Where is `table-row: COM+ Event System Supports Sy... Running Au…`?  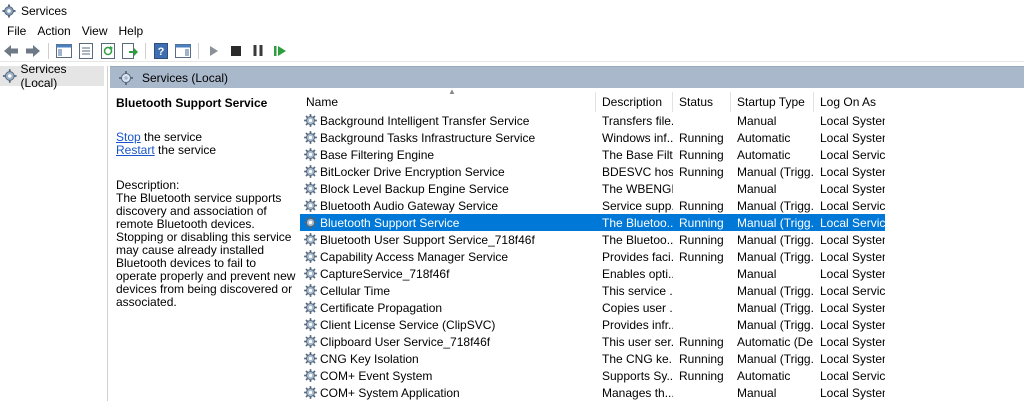
table-row: COM+ Event System Supports Sy... Running Au… is located at coordinates (662, 375).